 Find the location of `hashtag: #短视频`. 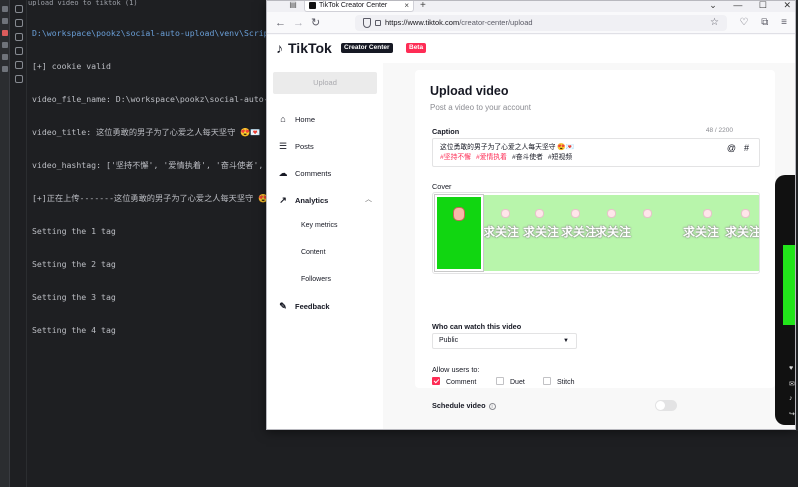

hashtag: #短视频 is located at coordinates (560, 157).